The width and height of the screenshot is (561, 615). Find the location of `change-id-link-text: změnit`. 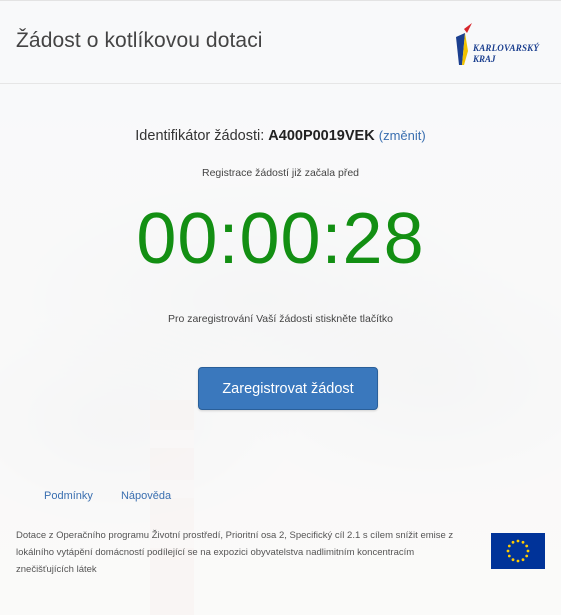

change-id-link-text: změnit is located at coordinates (402, 135).